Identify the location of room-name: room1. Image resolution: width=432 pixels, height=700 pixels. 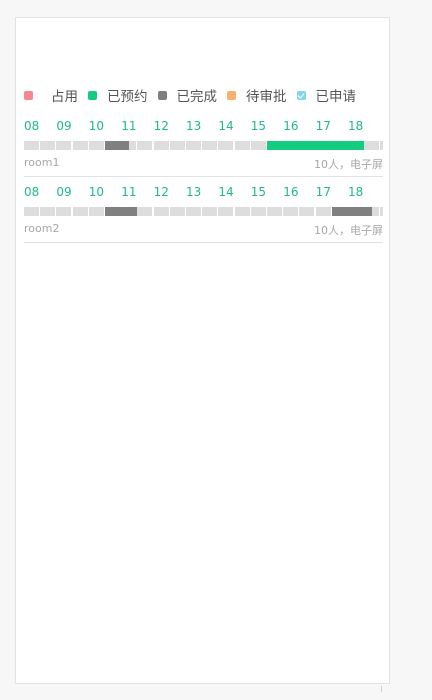
(42, 162).